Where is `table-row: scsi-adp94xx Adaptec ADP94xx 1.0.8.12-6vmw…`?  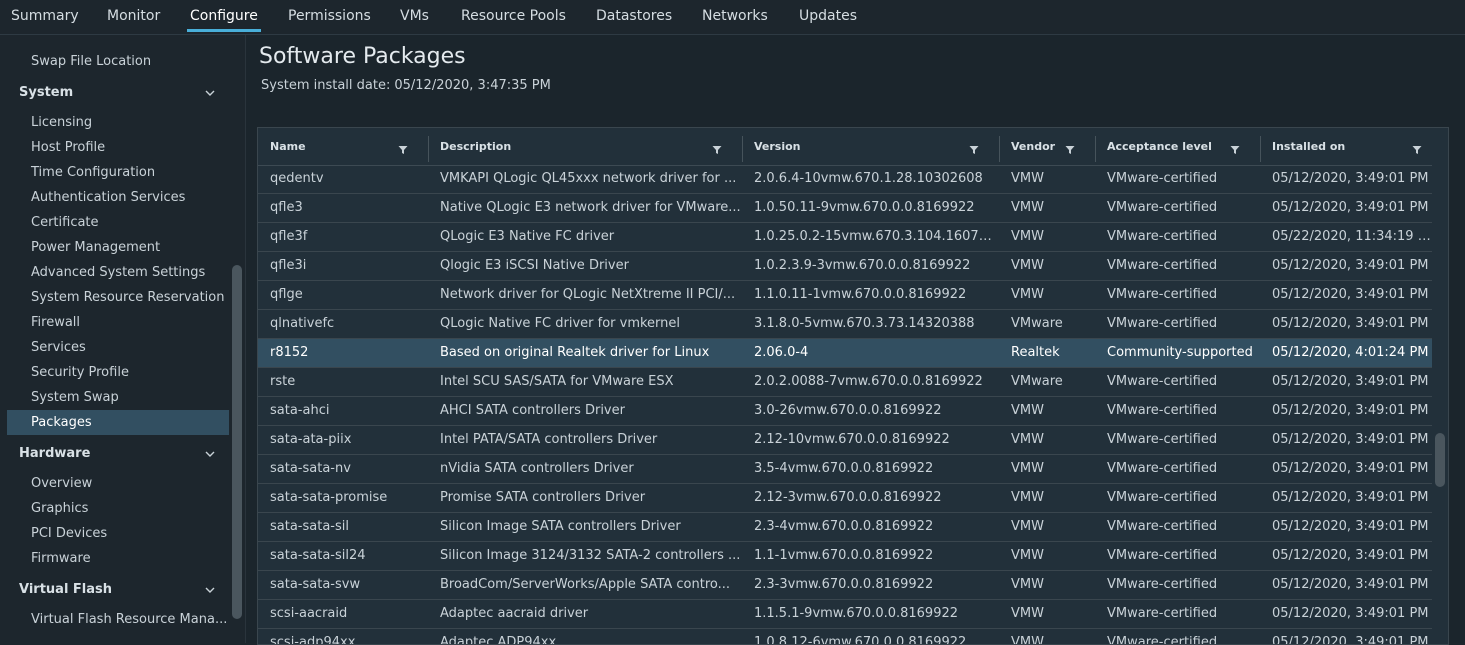
table-row: scsi-adp94xx Adaptec ADP94xx 1.0.8.12-6vmw… is located at coordinates (845, 636).